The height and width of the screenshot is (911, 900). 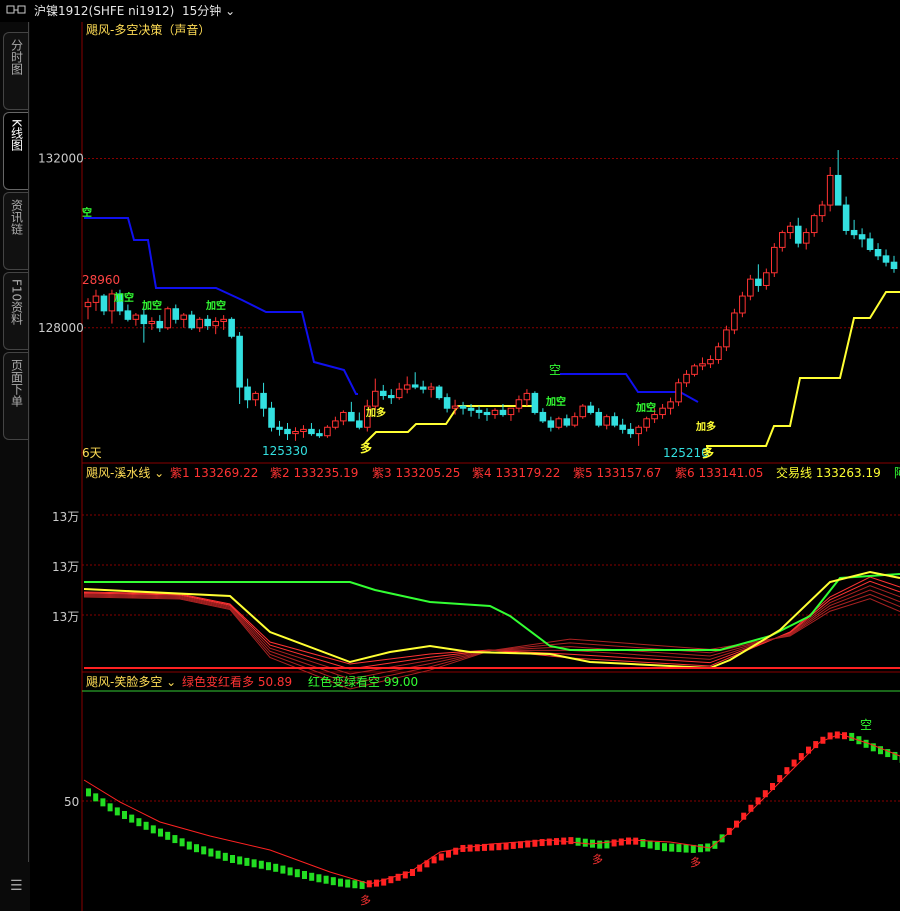 I want to click on window-switch-icon, so click(x=16, y=10).